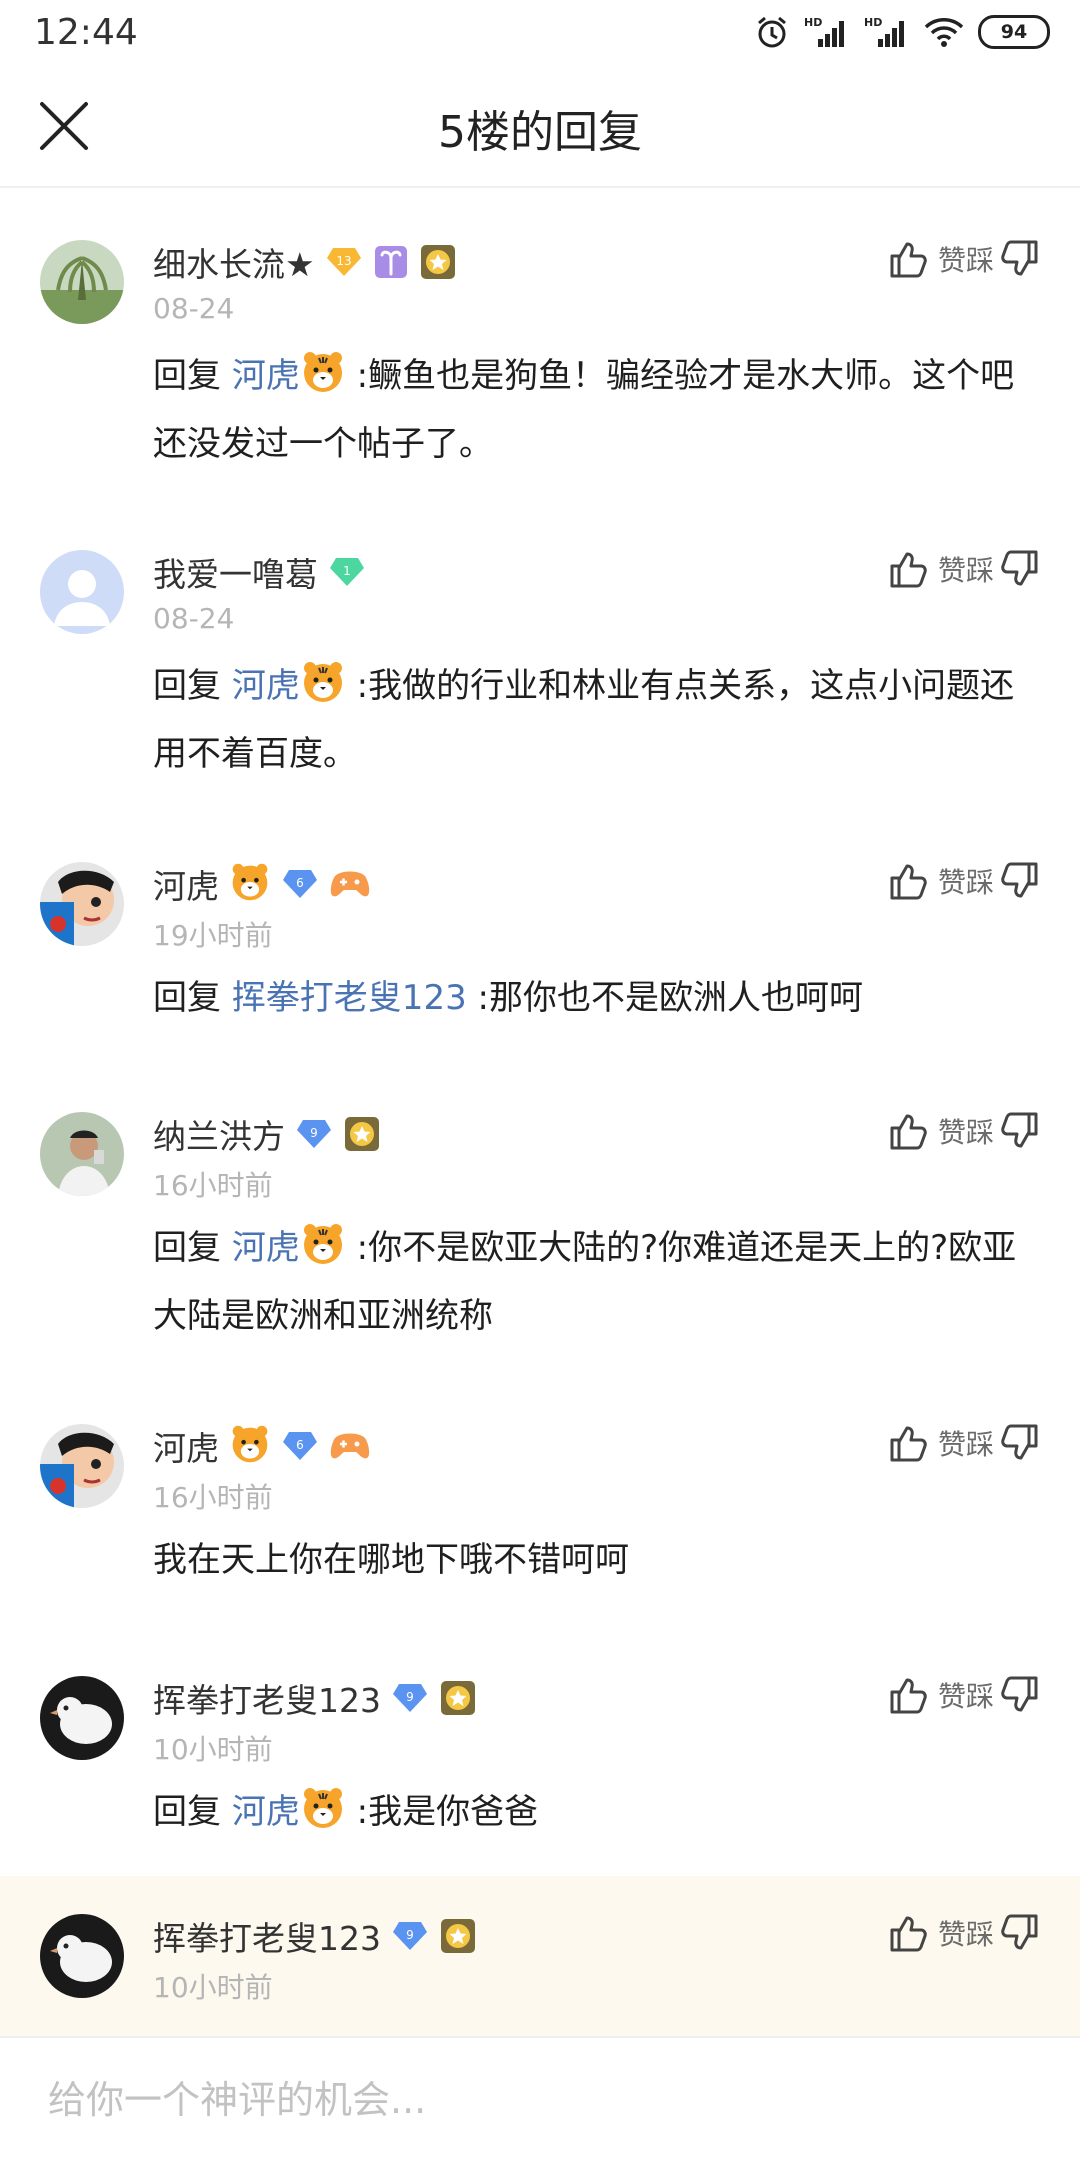 This screenshot has width=1080, height=2162. I want to click on comment-input-bar, so click(540, 2099).